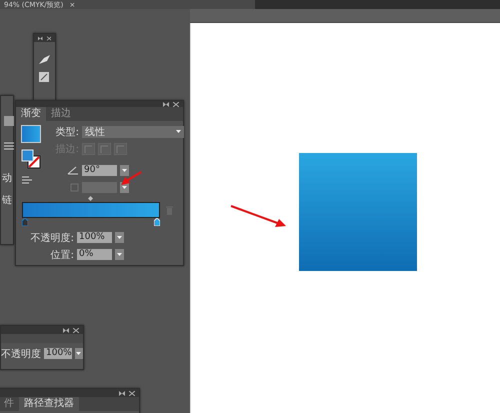 The width and height of the screenshot is (500, 413). Describe the element at coordinates (9, 404) in the screenshot. I see `panel-tab: 件` at that location.